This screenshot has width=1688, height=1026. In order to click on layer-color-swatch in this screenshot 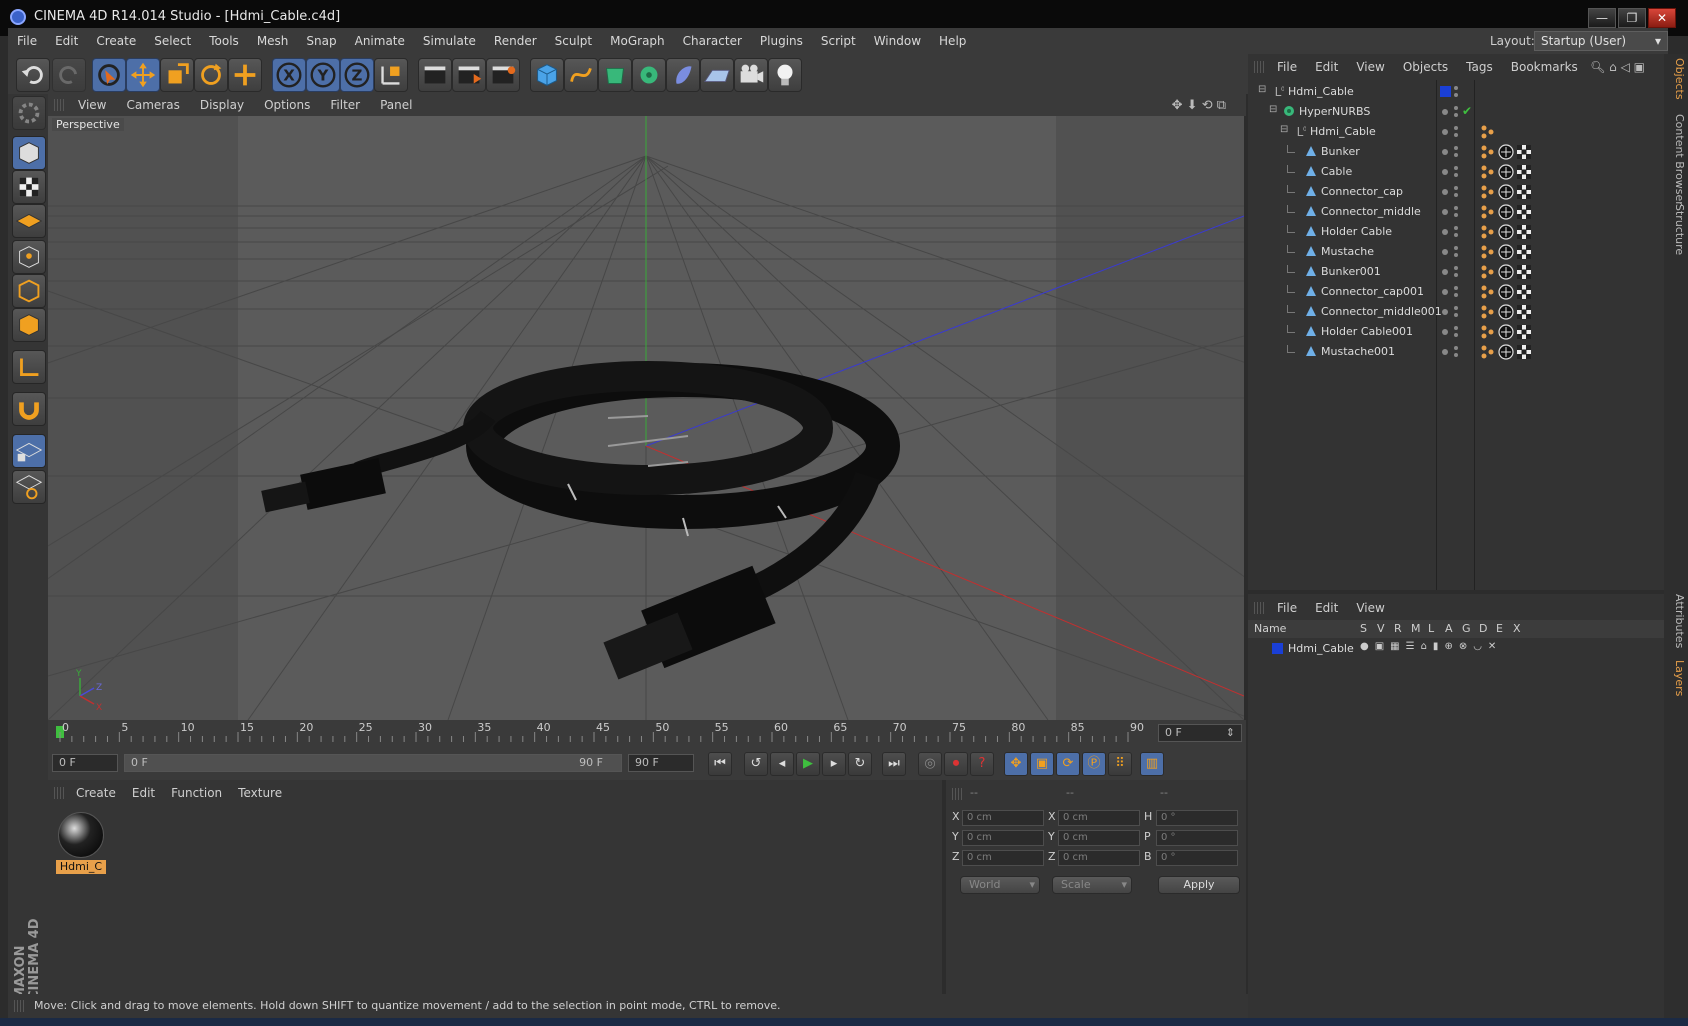, I will do `click(1277, 648)`.